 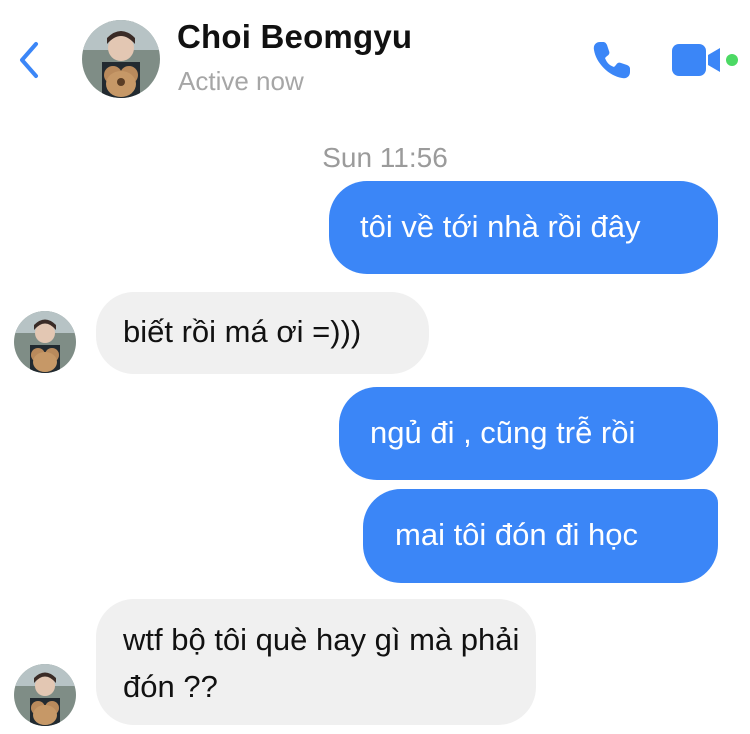 What do you see at coordinates (385, 157) in the screenshot?
I see `message-timestamp: Sun 11:56` at bounding box center [385, 157].